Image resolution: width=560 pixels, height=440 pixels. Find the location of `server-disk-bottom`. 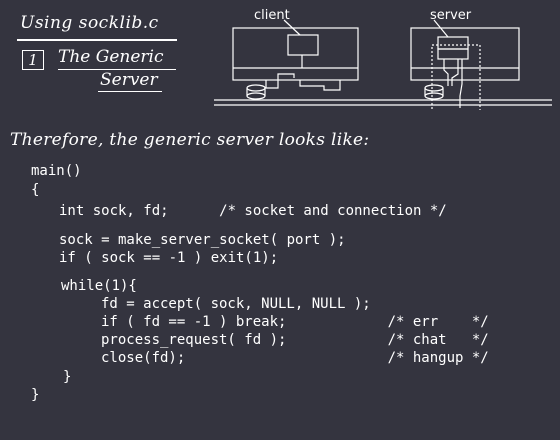

server-disk-bottom is located at coordinates (434, 96).